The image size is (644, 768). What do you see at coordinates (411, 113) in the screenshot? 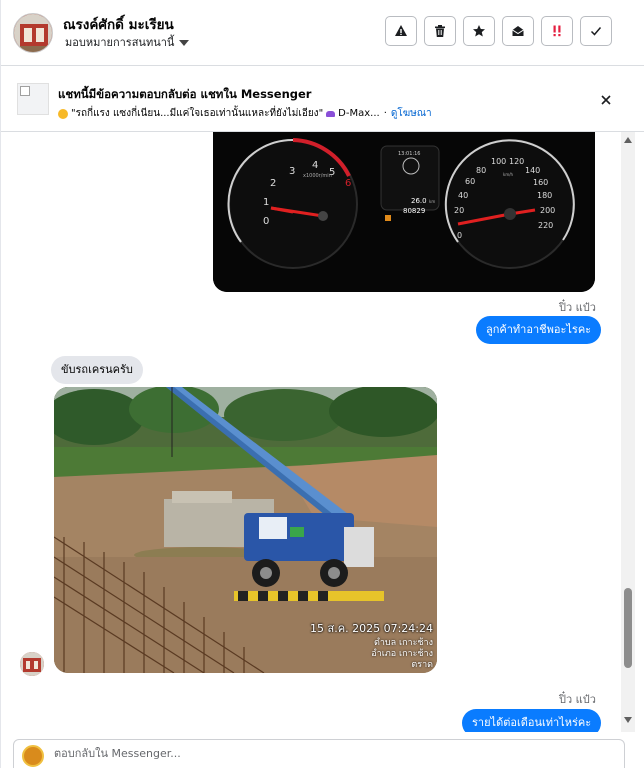
I see `view-ad-link: ดูโฆษณา` at bounding box center [411, 113].